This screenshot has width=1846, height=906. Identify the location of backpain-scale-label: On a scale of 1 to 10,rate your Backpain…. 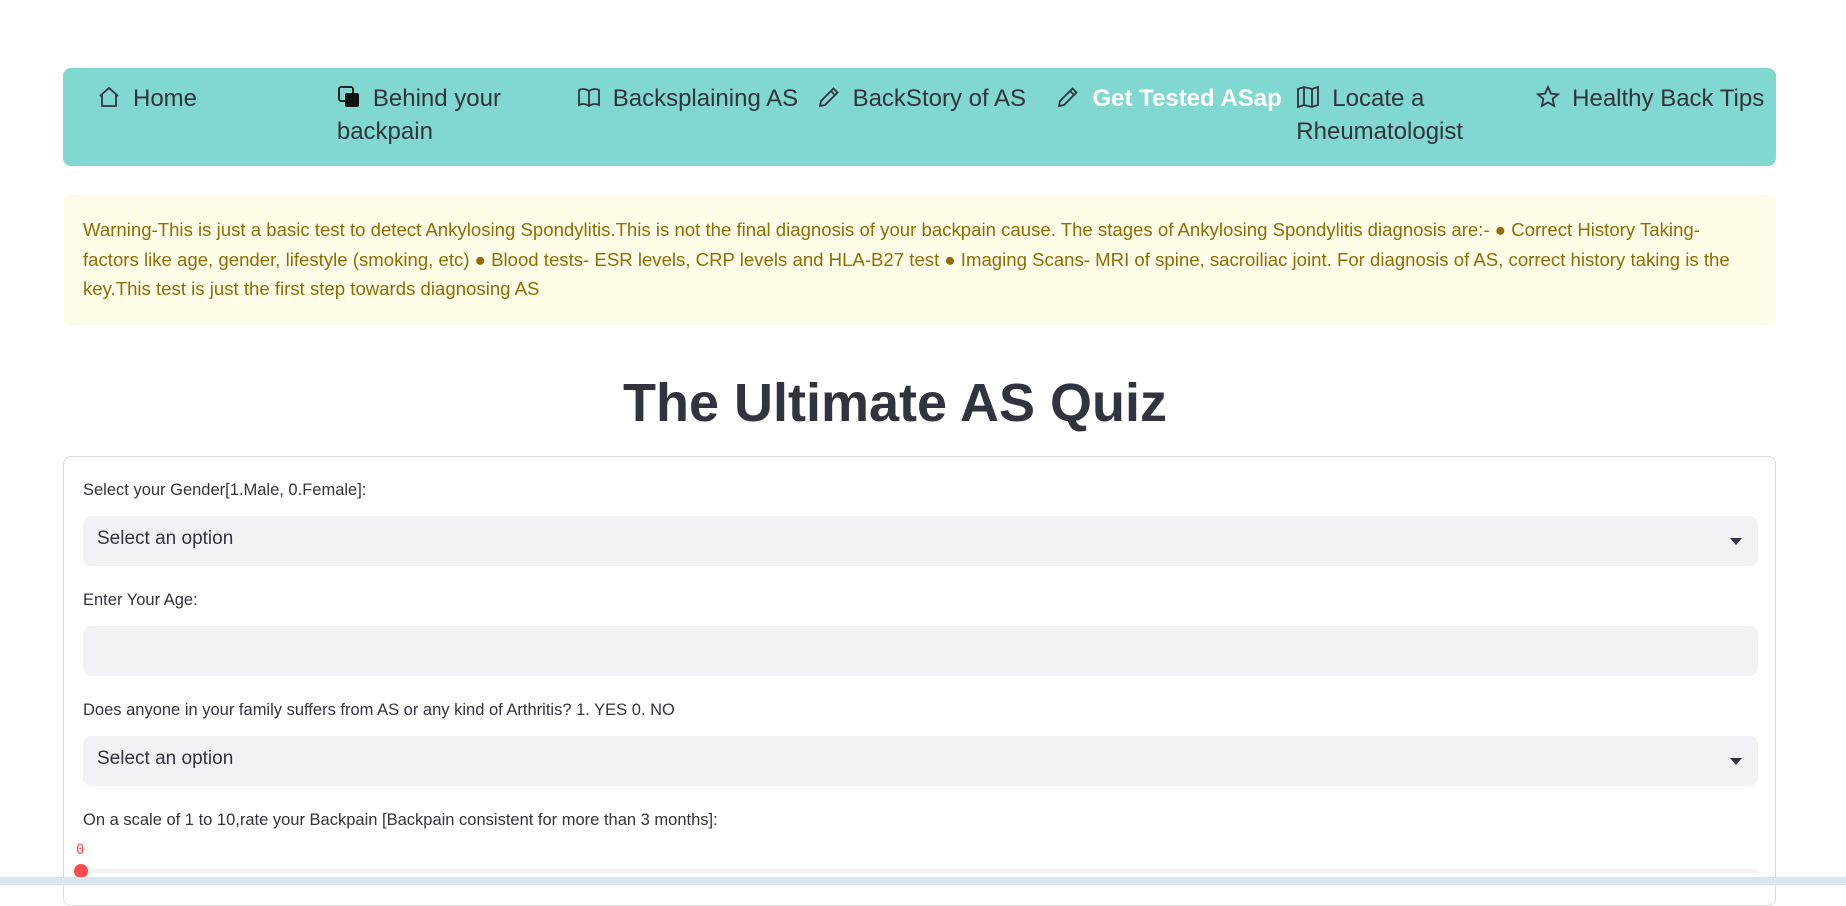
(400, 820).